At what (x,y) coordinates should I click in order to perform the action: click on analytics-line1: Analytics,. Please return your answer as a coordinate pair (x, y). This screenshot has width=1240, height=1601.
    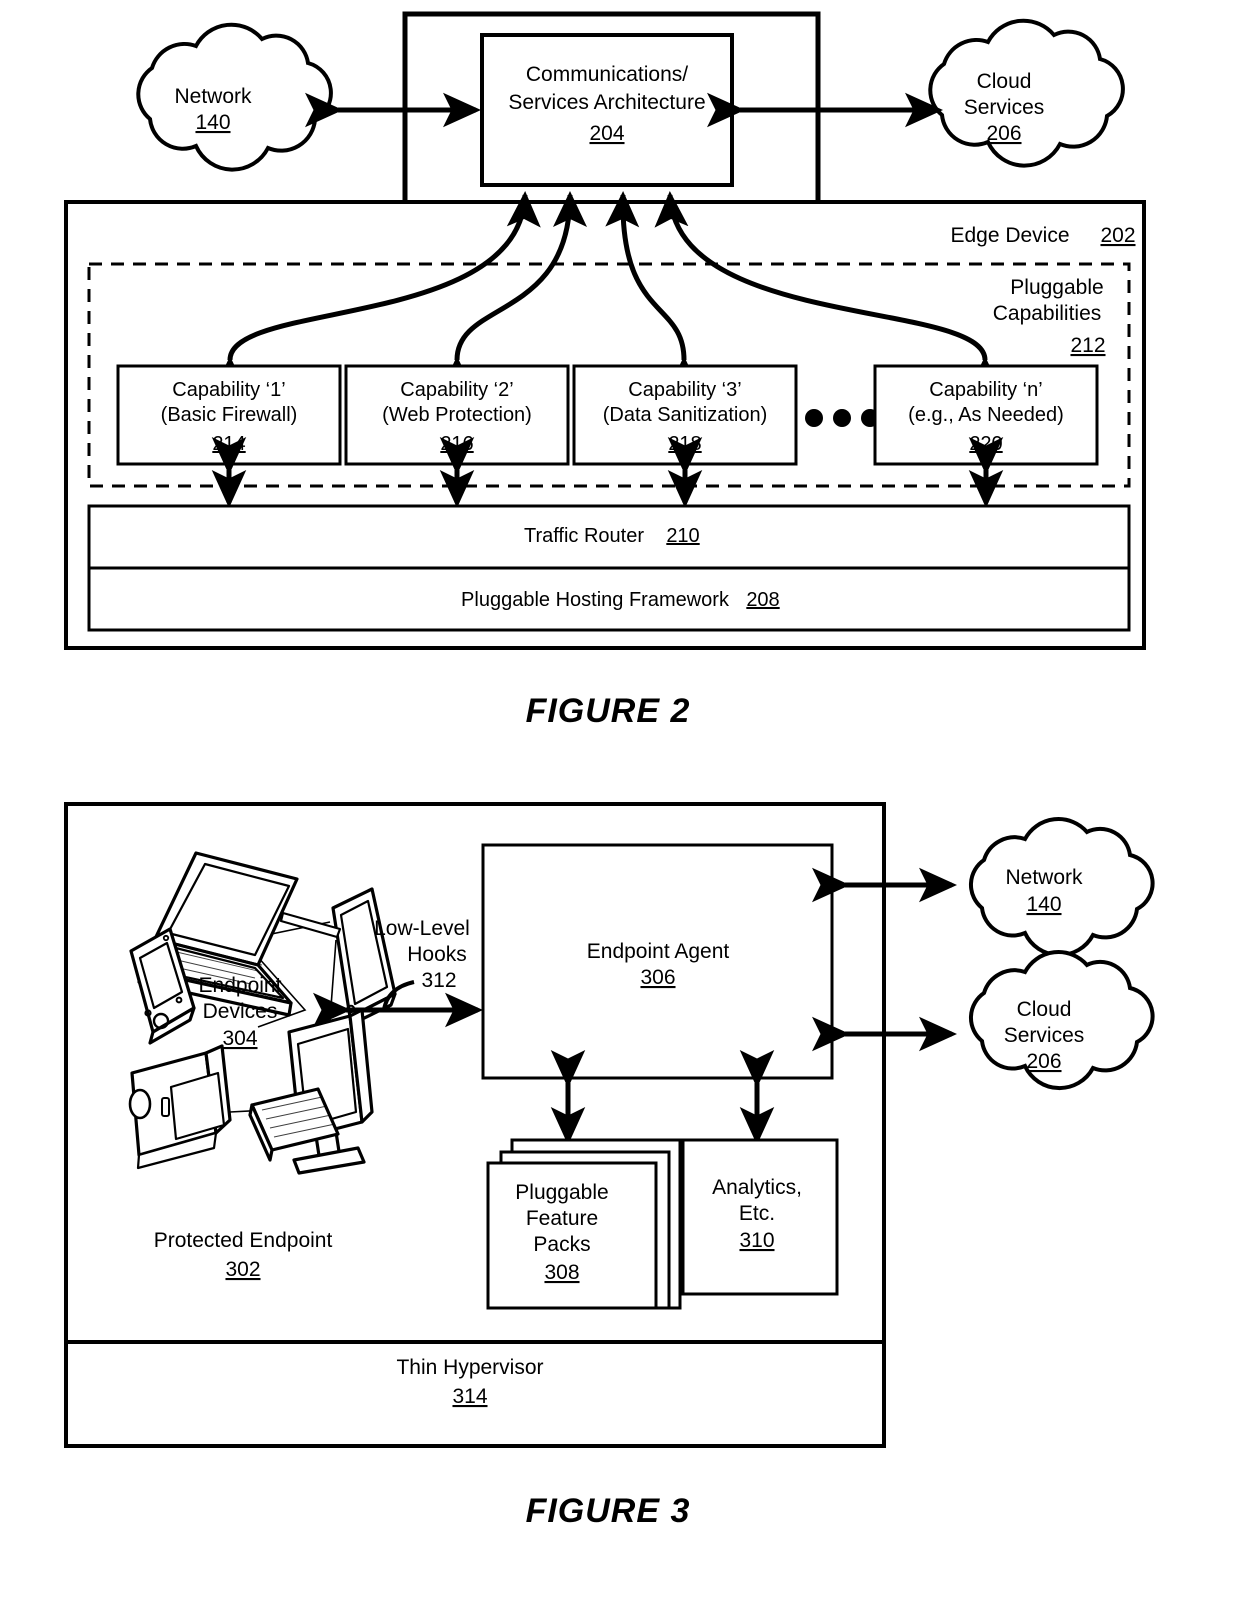
    Looking at the image, I should click on (757, 1187).